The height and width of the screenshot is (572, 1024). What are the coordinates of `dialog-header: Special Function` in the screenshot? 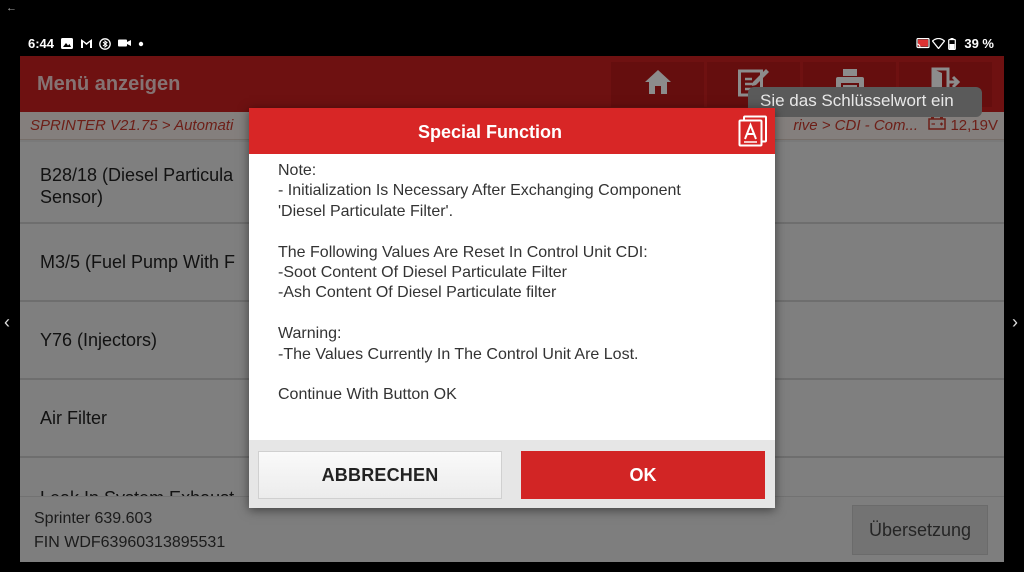 It's located at (512, 131).